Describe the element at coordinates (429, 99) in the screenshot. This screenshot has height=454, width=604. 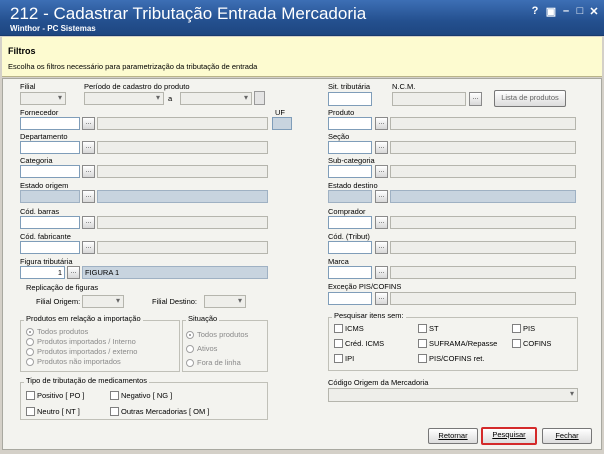
I see `ncm-input` at that location.